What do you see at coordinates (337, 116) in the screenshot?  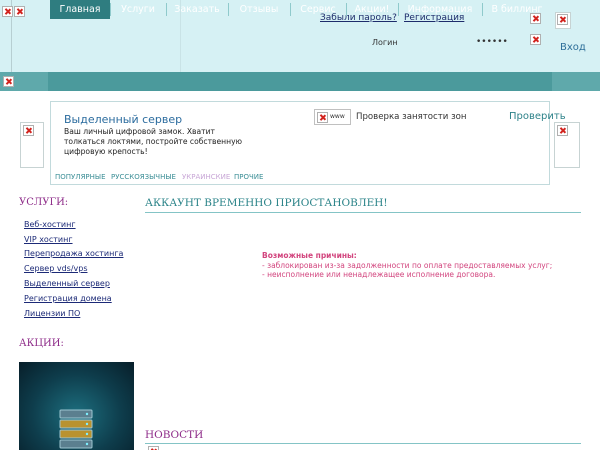 I see `www-prefix: www` at bounding box center [337, 116].